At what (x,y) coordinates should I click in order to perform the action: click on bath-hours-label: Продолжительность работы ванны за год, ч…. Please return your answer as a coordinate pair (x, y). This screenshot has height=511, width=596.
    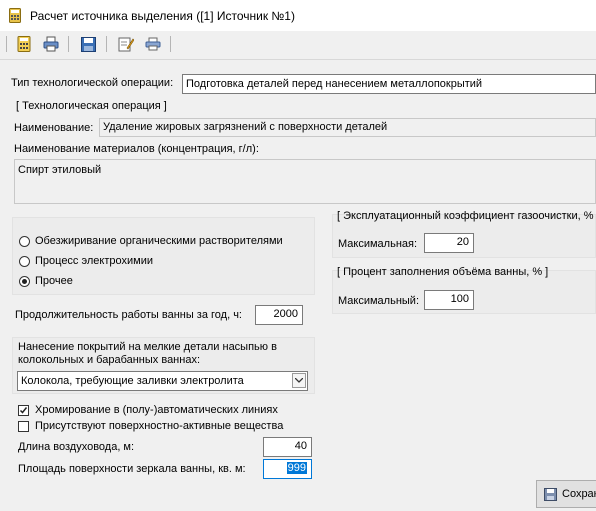
    Looking at the image, I should click on (128, 315).